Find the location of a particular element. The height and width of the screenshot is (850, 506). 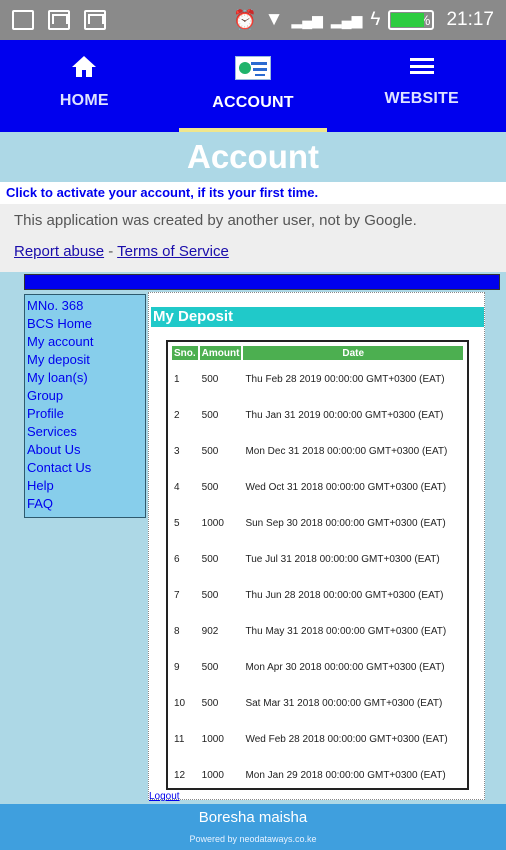

cell-date: Thu Feb 28 2019 00:00:00 GMT+0300 (EAT) is located at coordinates (345, 379).